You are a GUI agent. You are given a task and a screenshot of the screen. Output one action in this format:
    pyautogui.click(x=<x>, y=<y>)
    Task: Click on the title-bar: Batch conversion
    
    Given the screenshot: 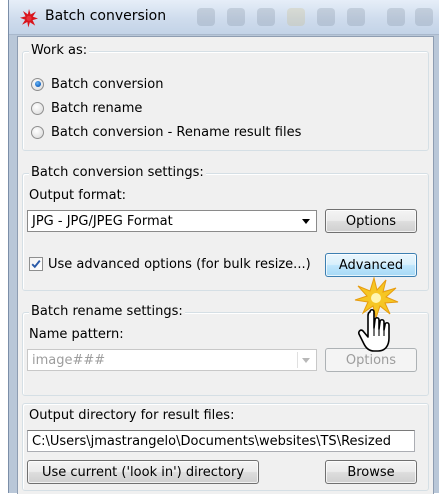 What is the action you would take?
    pyautogui.click(x=224, y=17)
    